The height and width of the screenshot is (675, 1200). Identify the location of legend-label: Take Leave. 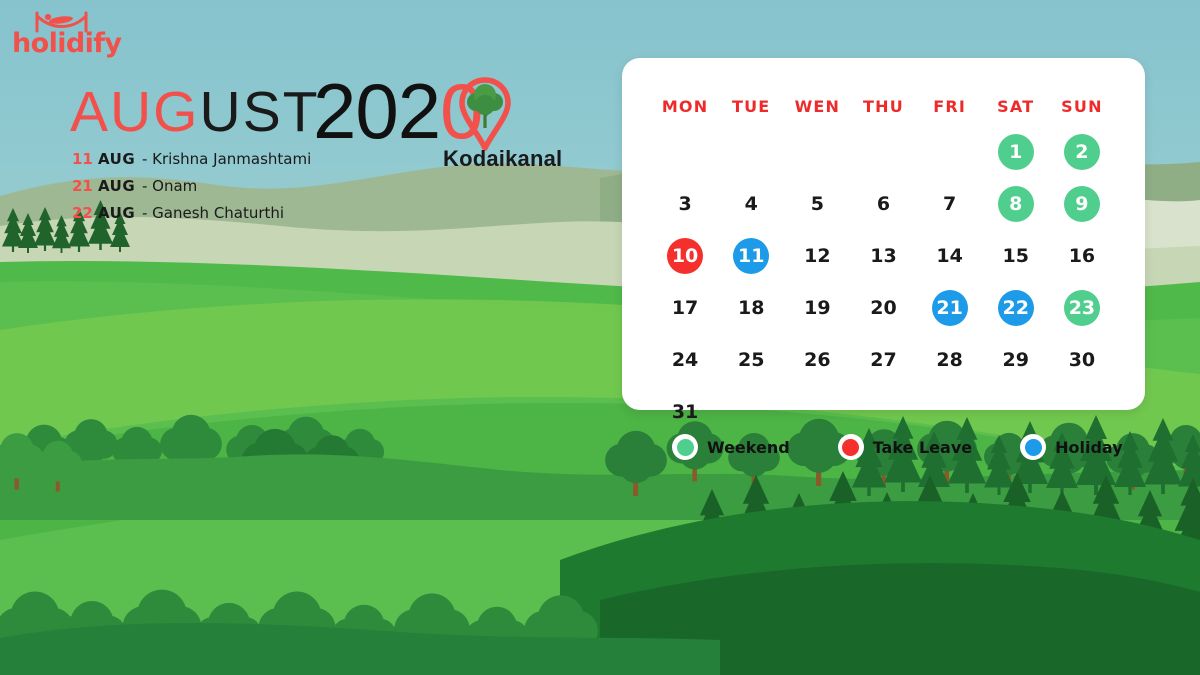
(922, 447).